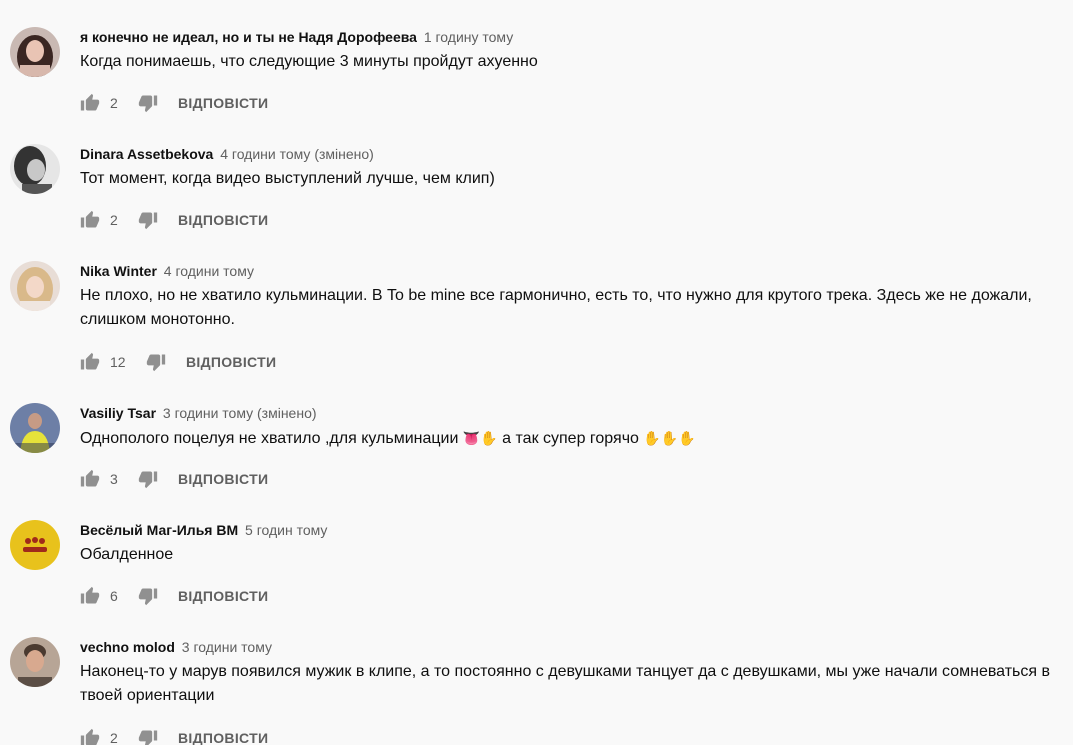 This screenshot has width=1073, height=745. I want to click on comment-text-part: а так супер горячо, so click(570, 438).